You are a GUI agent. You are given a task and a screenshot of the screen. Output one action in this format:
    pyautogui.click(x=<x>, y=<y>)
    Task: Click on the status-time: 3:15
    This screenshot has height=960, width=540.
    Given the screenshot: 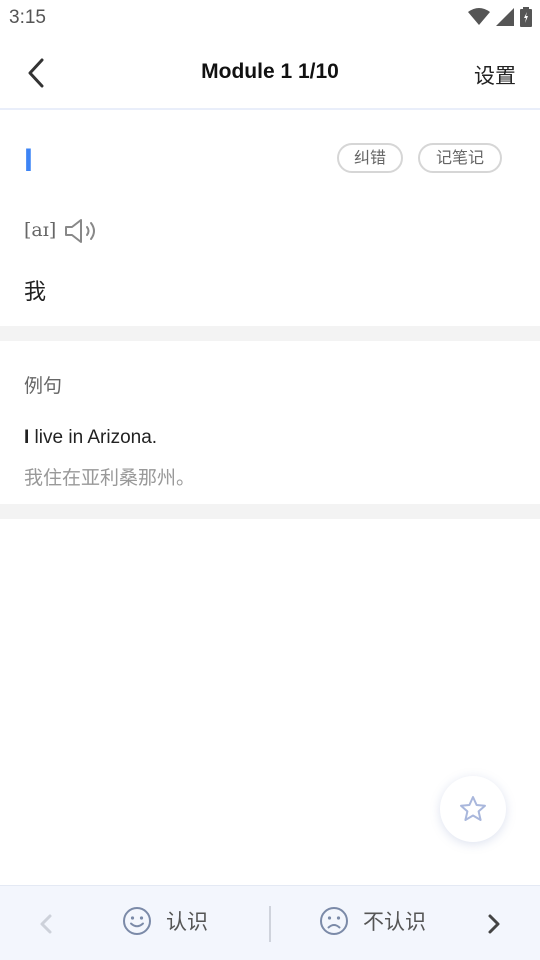 What is the action you would take?
    pyautogui.click(x=27, y=17)
    